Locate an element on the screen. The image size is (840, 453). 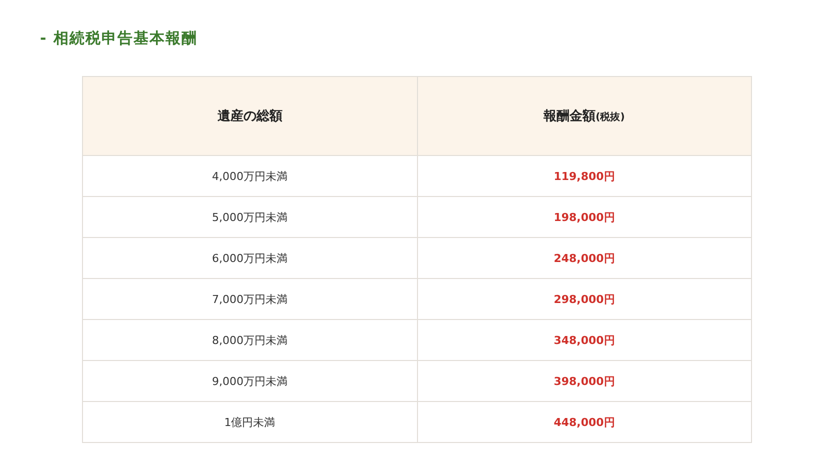
table-cell: 298,000円 is located at coordinates (584, 299).